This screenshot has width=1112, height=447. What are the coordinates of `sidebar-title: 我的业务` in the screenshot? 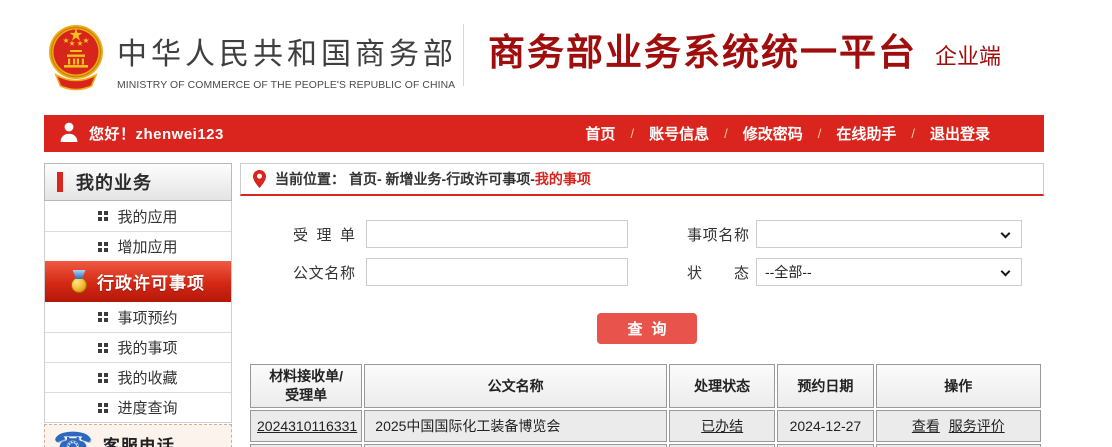 It's located at (114, 183).